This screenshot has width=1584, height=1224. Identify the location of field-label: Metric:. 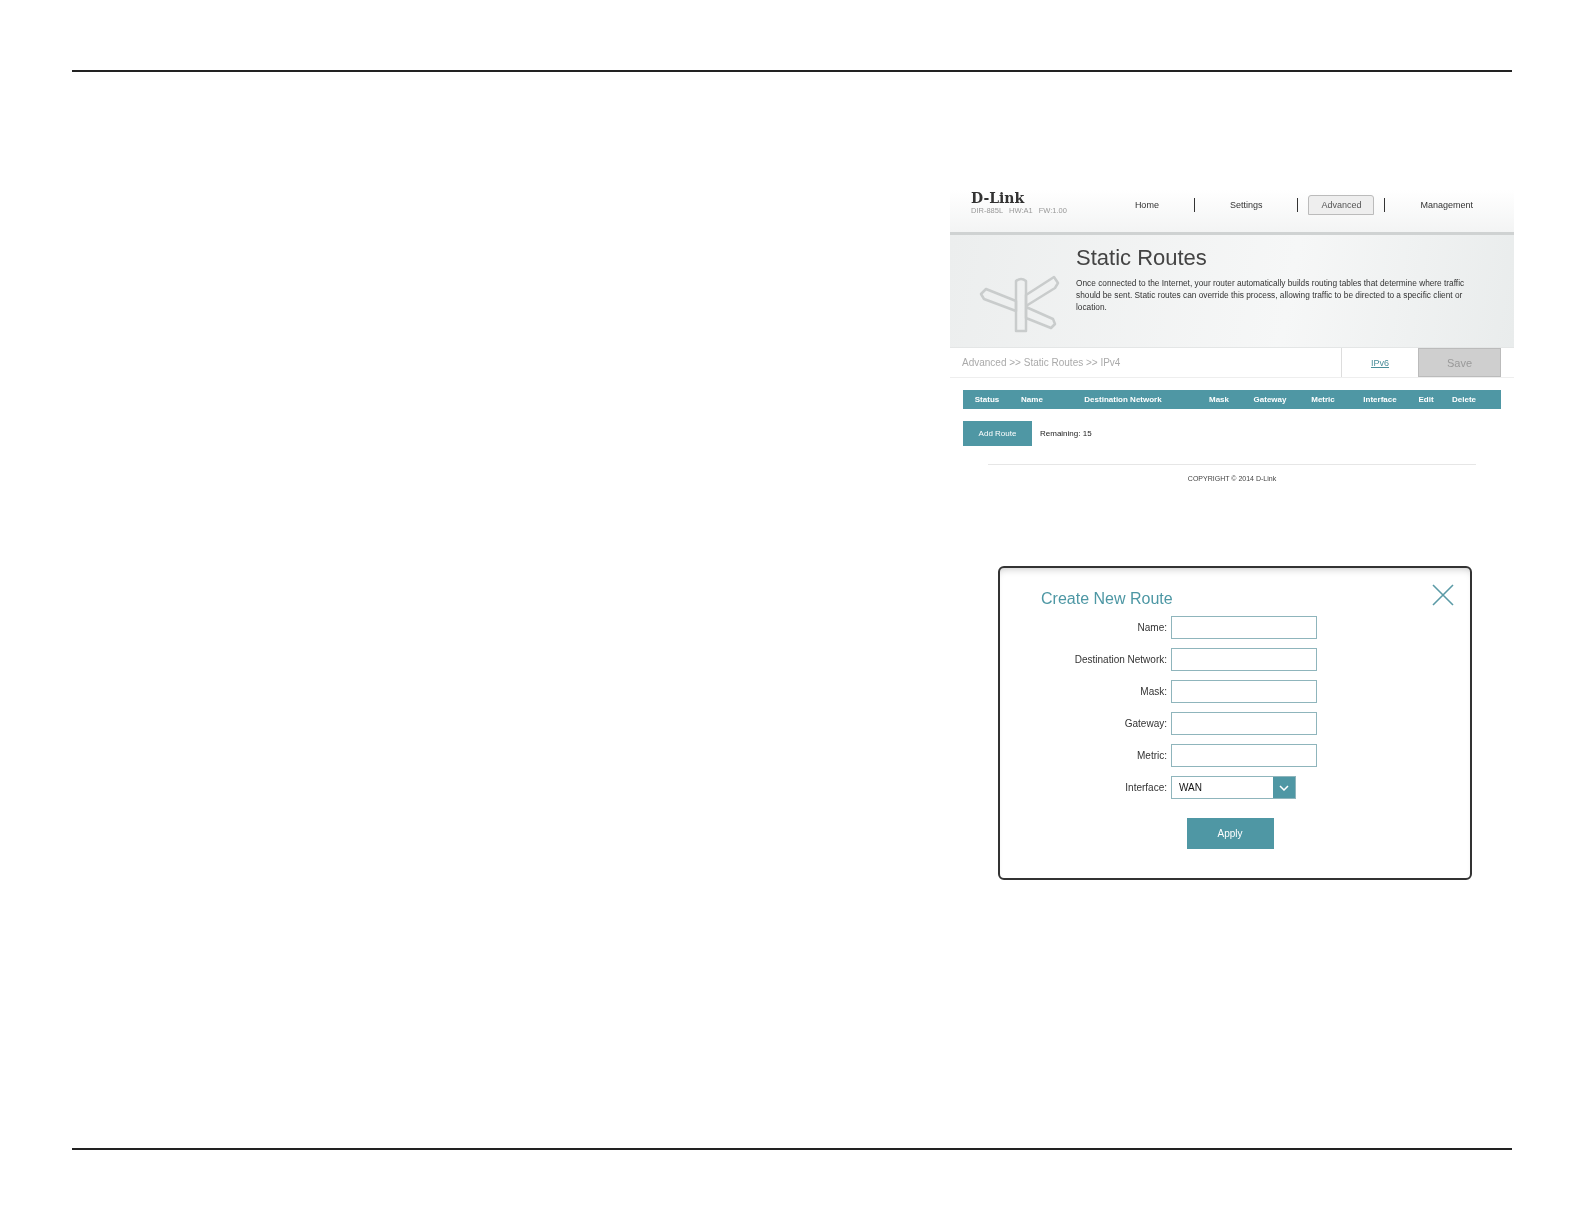
(1152, 755).